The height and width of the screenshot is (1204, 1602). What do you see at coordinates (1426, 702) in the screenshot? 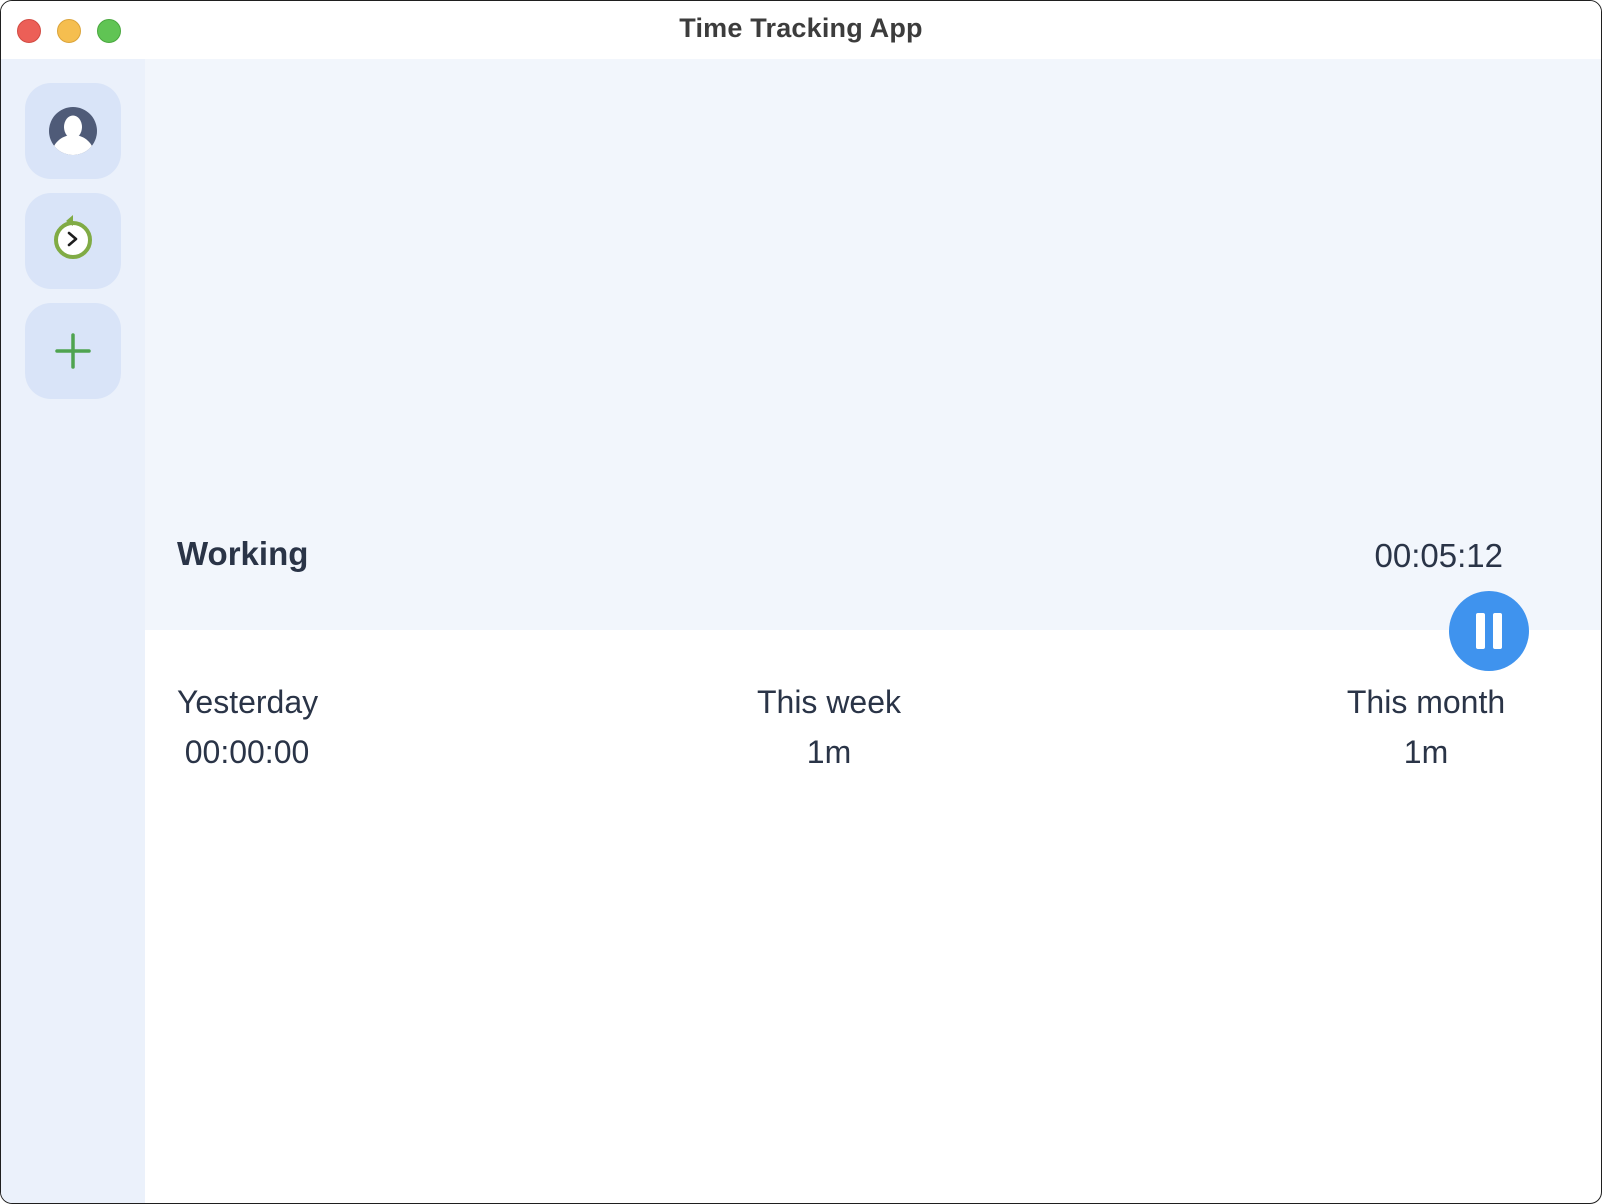
I see `stat-label: This month` at bounding box center [1426, 702].